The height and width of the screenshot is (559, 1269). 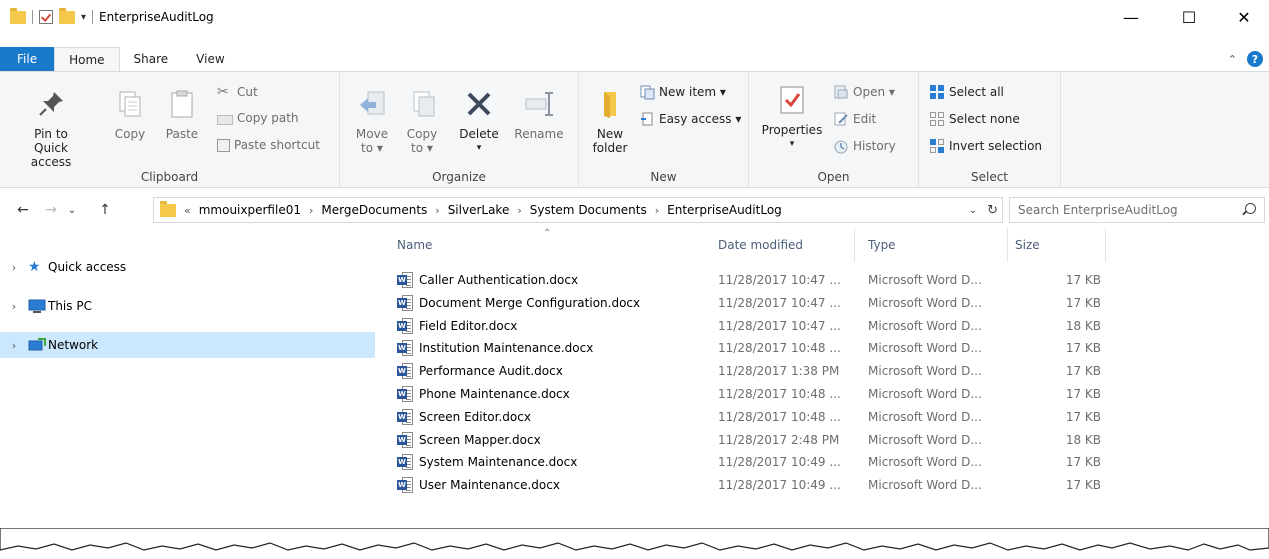 I want to click on address-folder-icon, so click(x=168, y=208).